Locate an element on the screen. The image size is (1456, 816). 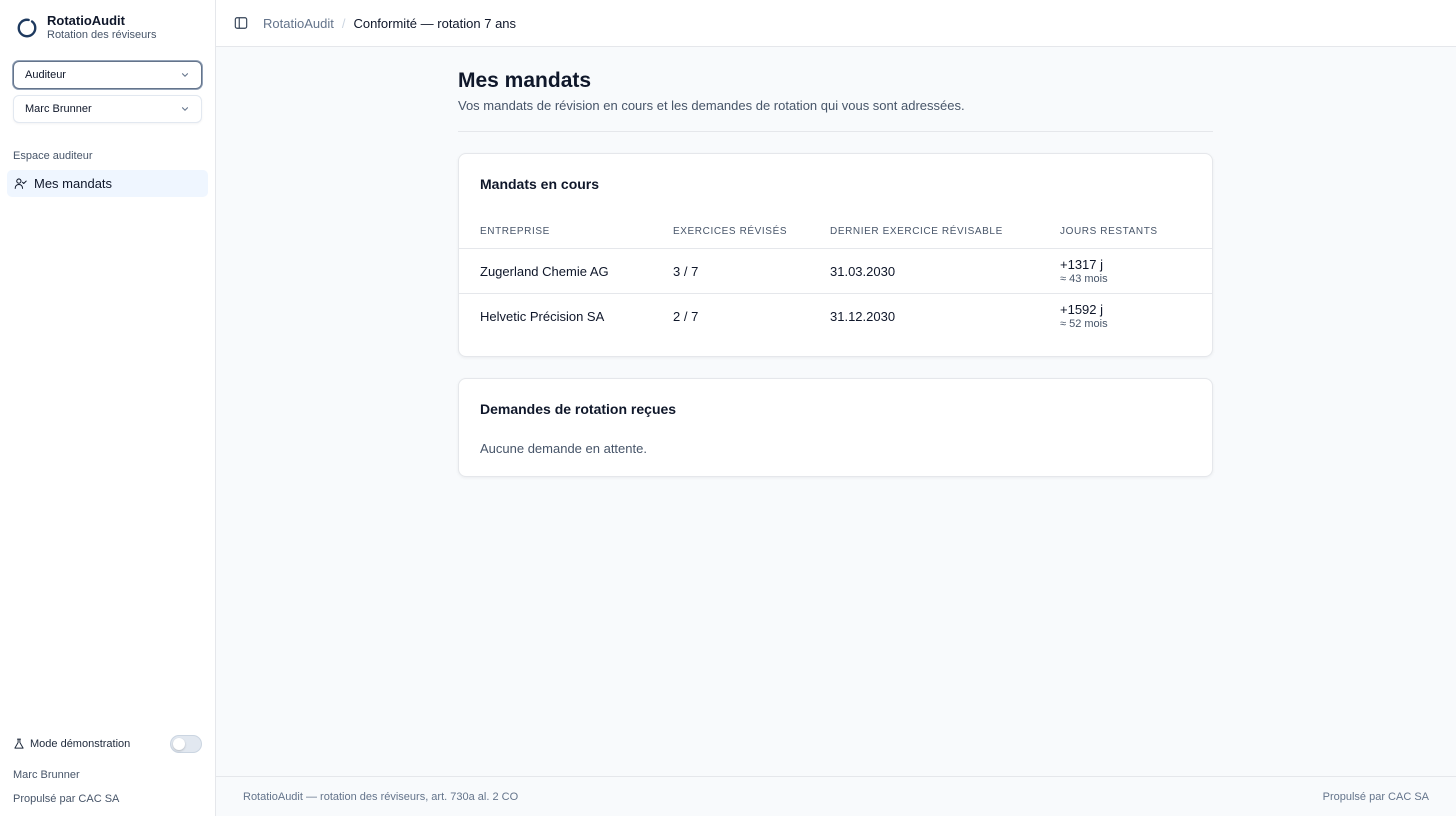
sidebar-item-label: Mes mandats is located at coordinates (73, 183).